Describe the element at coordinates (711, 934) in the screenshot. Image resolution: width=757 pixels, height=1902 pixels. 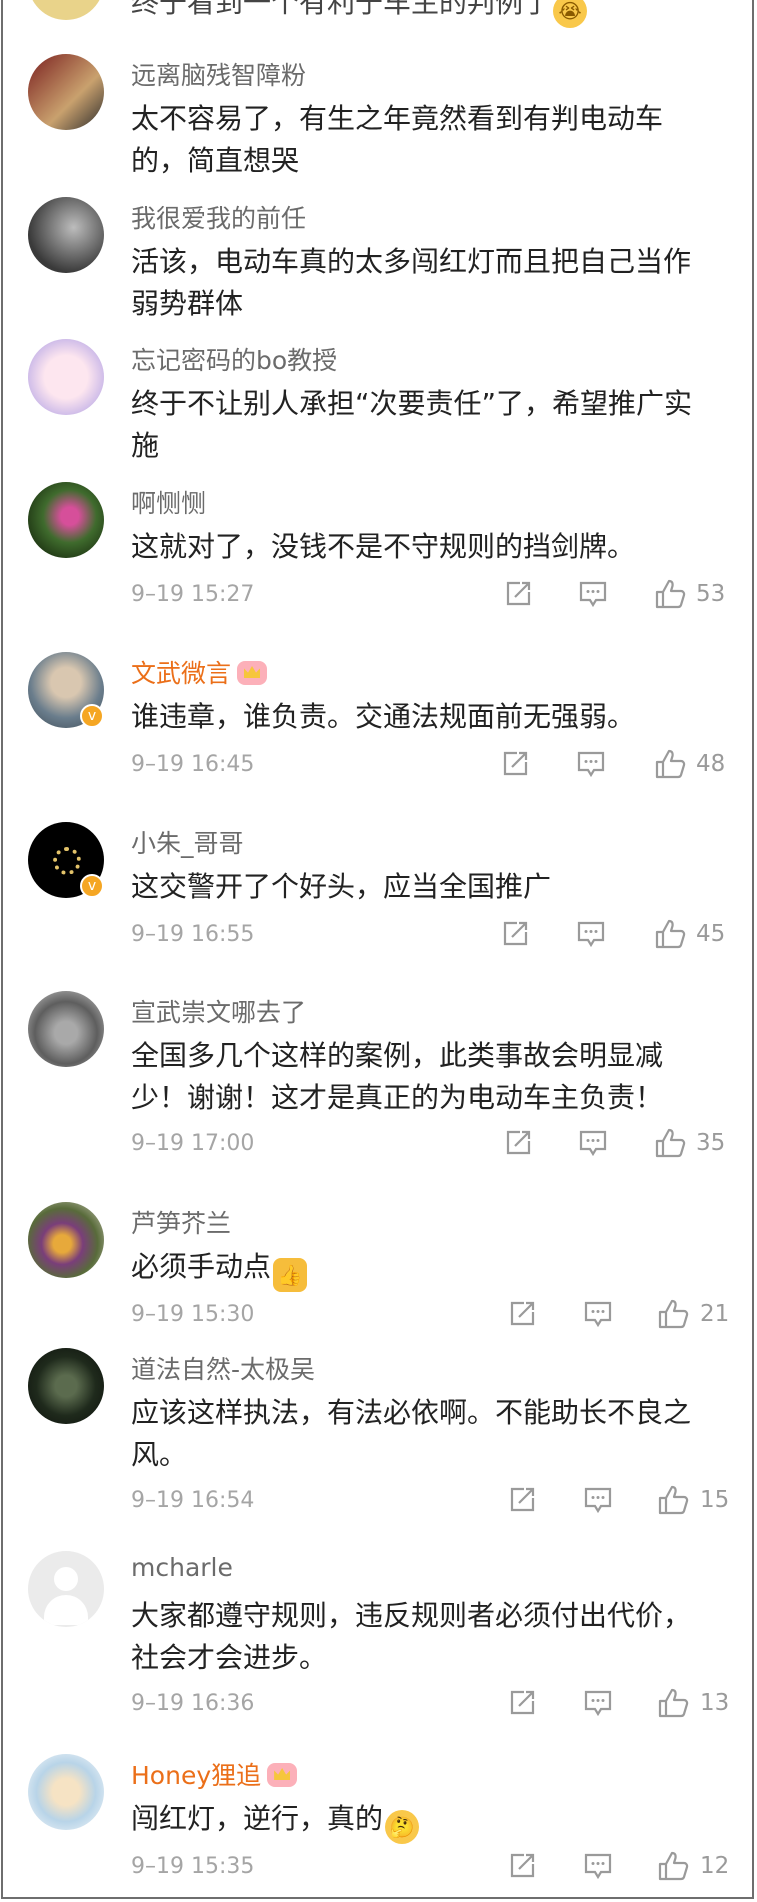
I see `like-count: 45` at that location.